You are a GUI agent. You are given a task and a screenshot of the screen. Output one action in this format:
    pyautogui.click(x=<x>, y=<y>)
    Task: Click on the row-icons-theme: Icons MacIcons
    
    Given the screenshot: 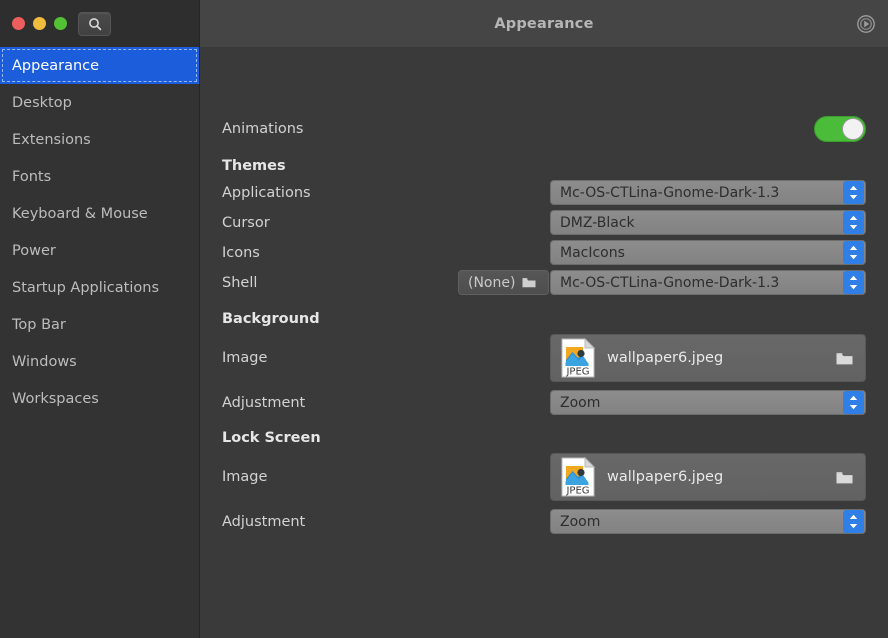 What is the action you would take?
    pyautogui.click(x=544, y=252)
    